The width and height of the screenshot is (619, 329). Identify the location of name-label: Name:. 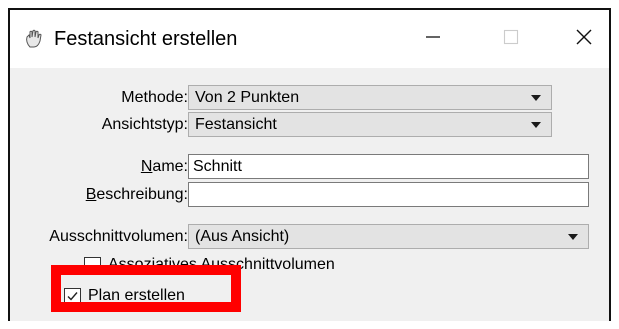
(164, 167).